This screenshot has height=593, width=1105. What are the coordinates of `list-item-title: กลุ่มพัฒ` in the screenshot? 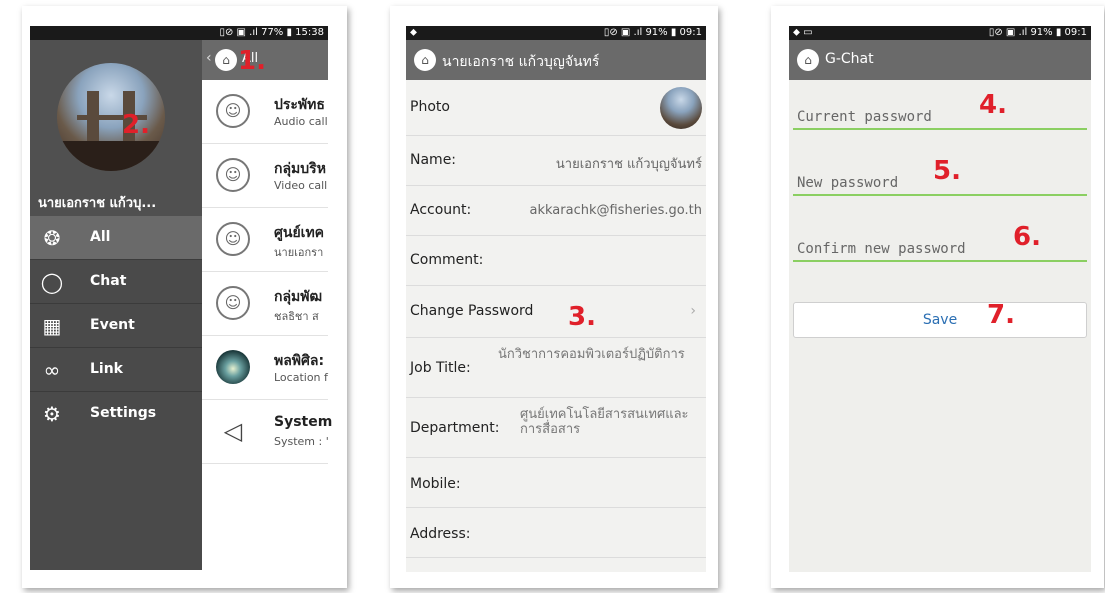 It's located at (298, 297).